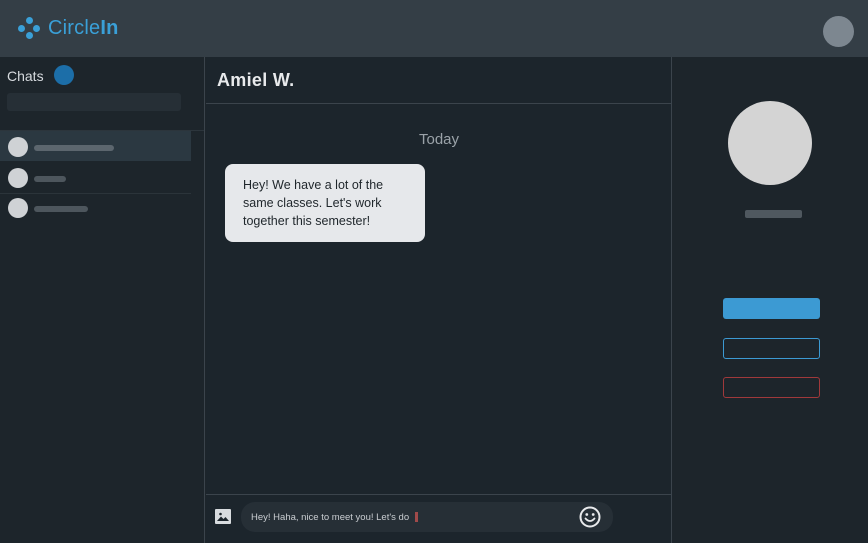 The height and width of the screenshot is (543, 868). Describe the element at coordinates (773, 214) in the screenshot. I see `profile-name-placeholder` at that location.